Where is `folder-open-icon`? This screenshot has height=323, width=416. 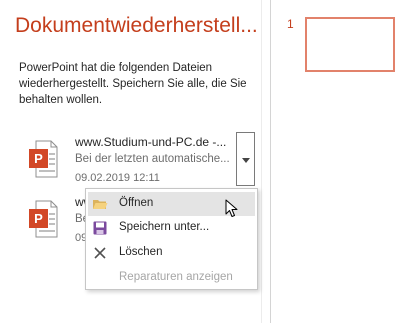 folder-open-icon is located at coordinates (100, 204).